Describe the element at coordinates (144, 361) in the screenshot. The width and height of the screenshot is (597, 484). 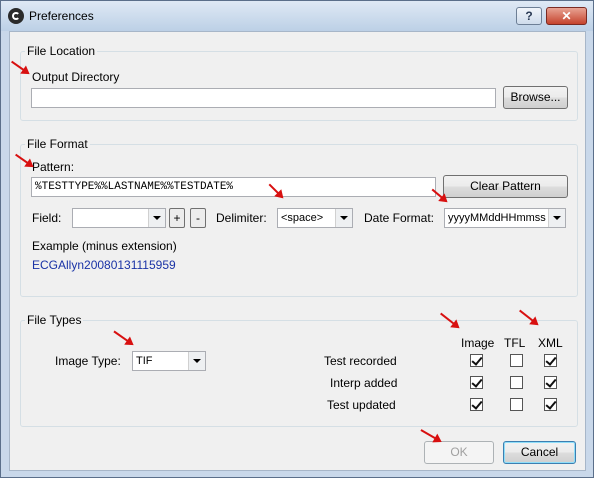
I see `image-type-select-value: TIF` at that location.